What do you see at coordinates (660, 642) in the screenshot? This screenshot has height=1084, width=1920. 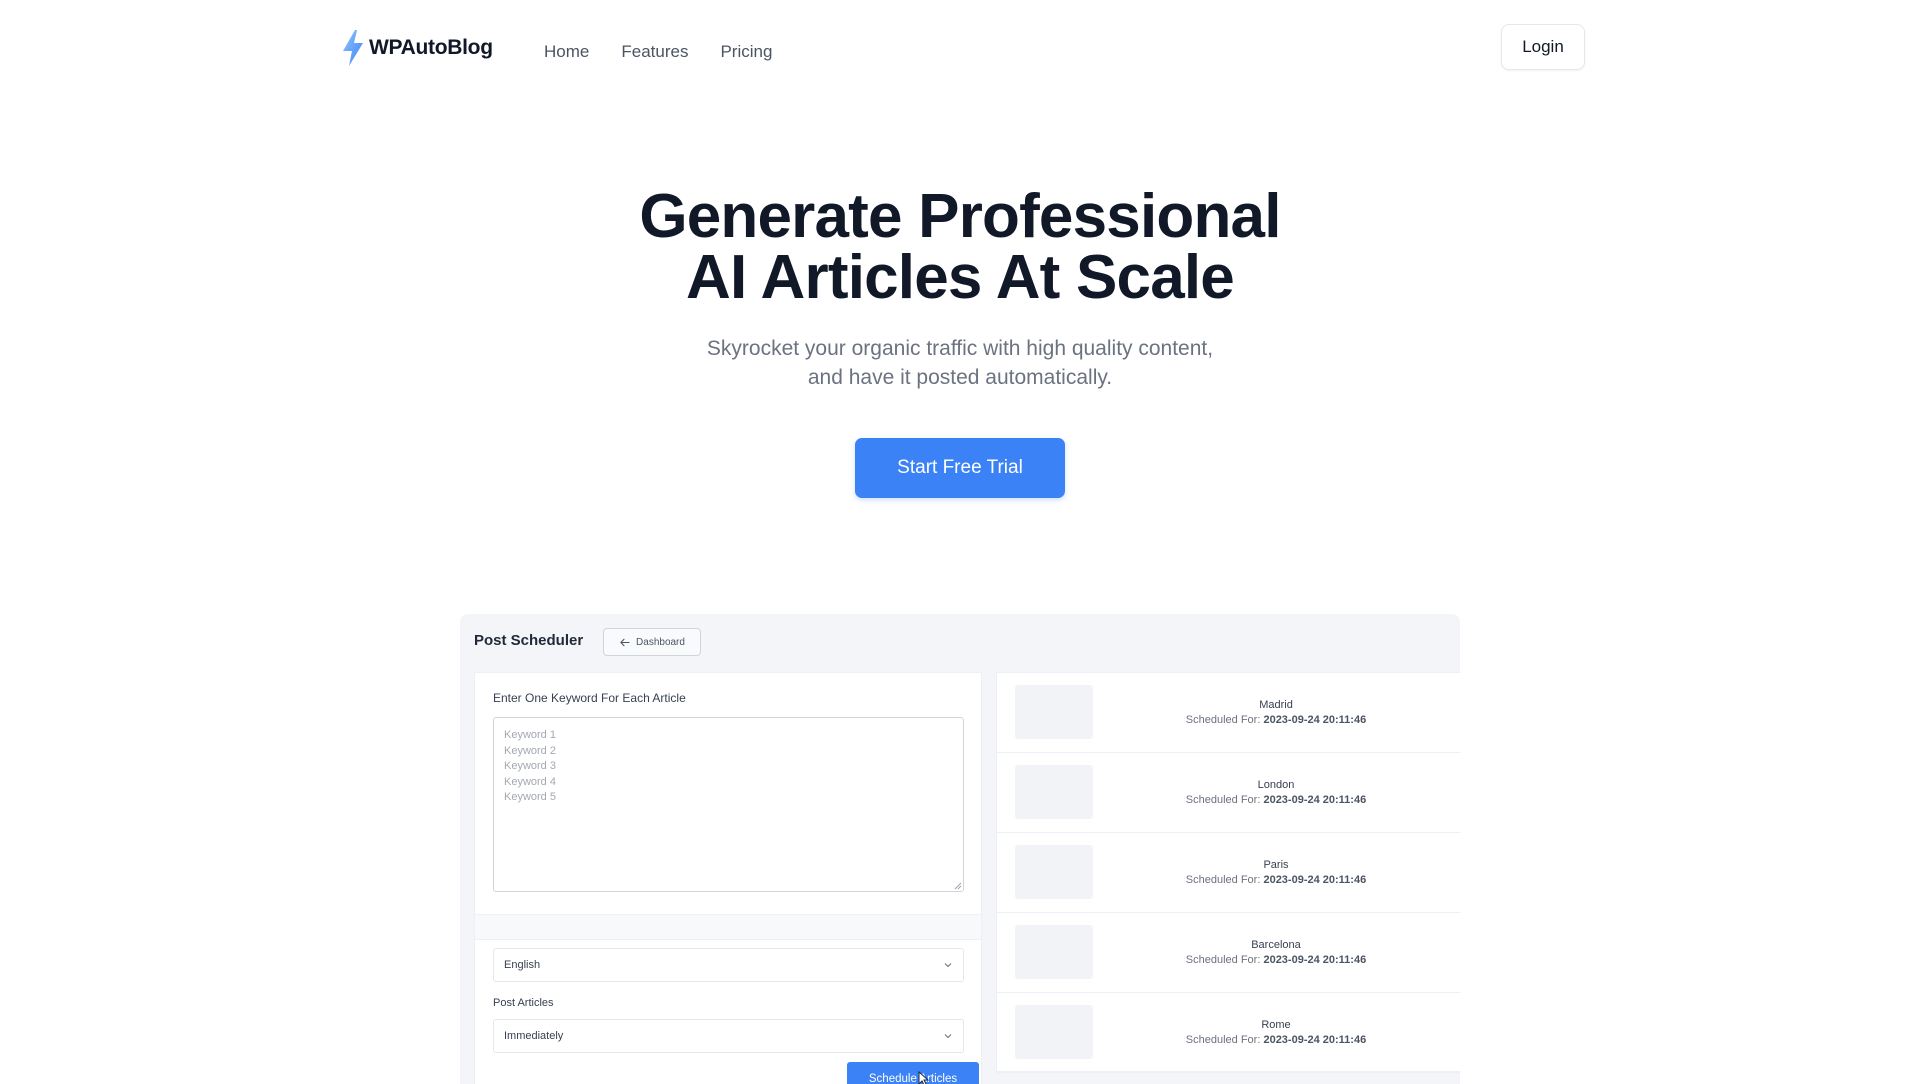 I see `dashboard-button-label: Dashboard` at bounding box center [660, 642].